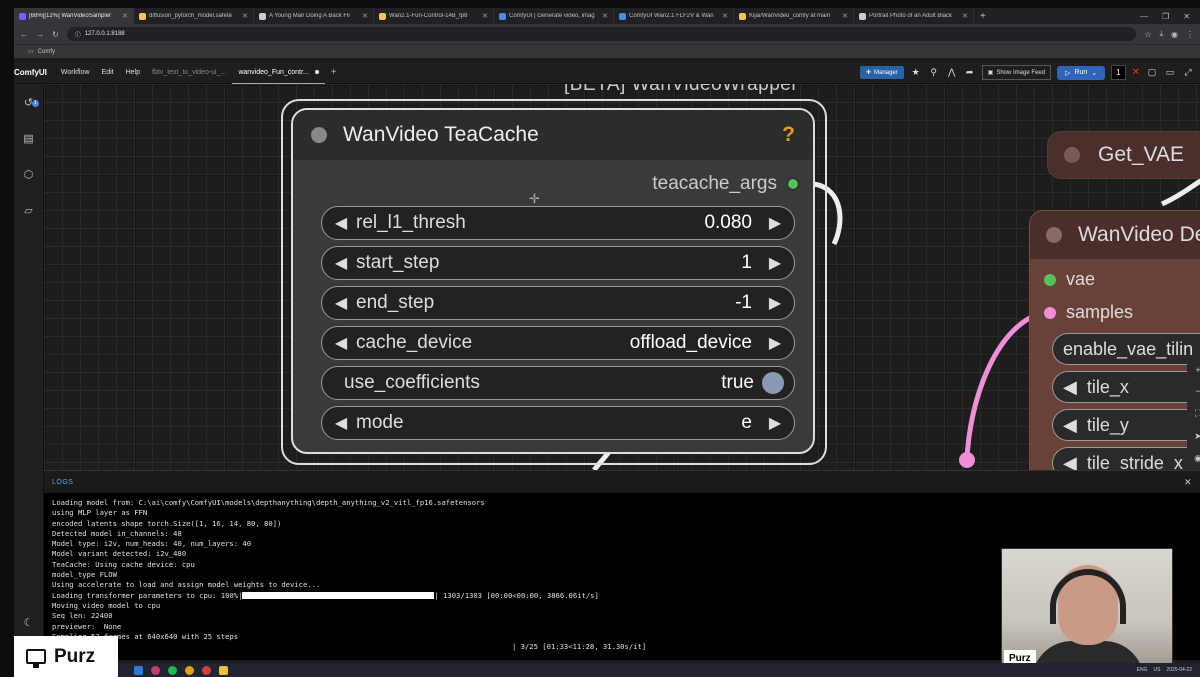 Image resolution: width=1200 pixels, height=677 pixels. What do you see at coordinates (46, 52) in the screenshot?
I see `bookmark-comfy: Comfy` at bounding box center [46, 52].